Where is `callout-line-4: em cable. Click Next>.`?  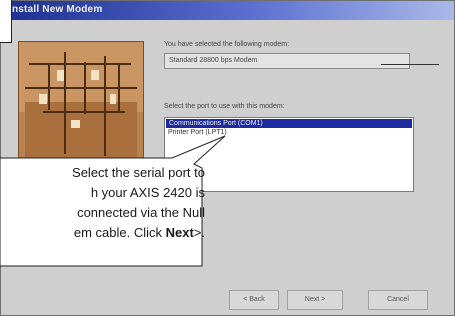
callout-line-4: em cable. Click Next>. is located at coordinates (102, 233).